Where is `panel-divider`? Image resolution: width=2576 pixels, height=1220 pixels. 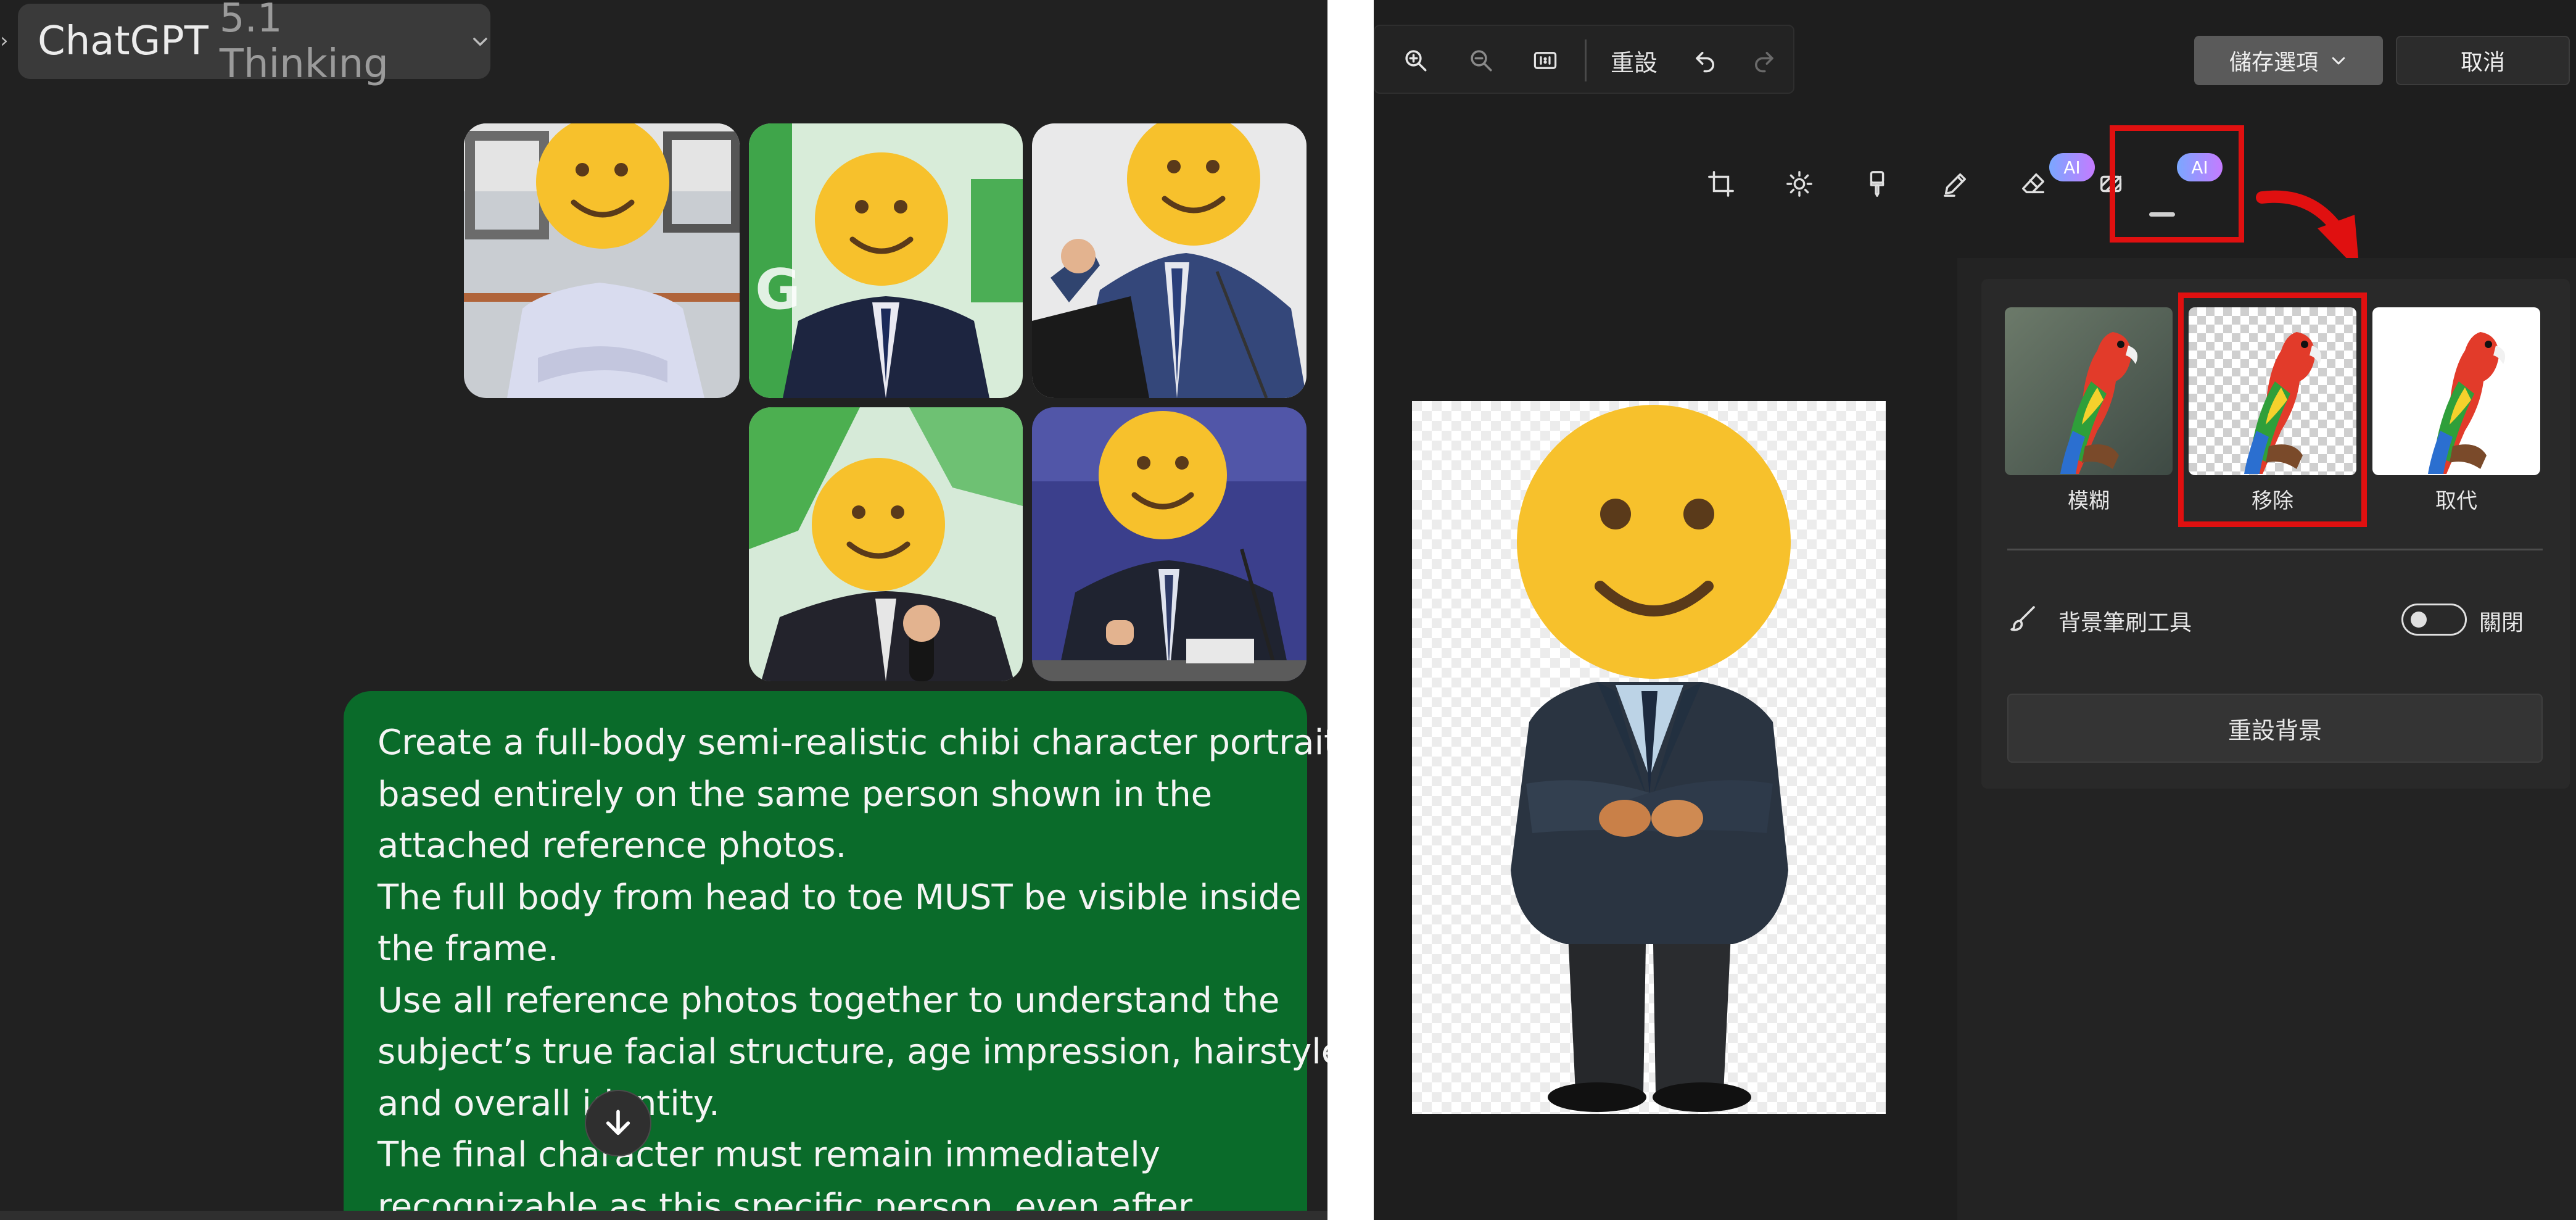
panel-divider is located at coordinates (1350, 610).